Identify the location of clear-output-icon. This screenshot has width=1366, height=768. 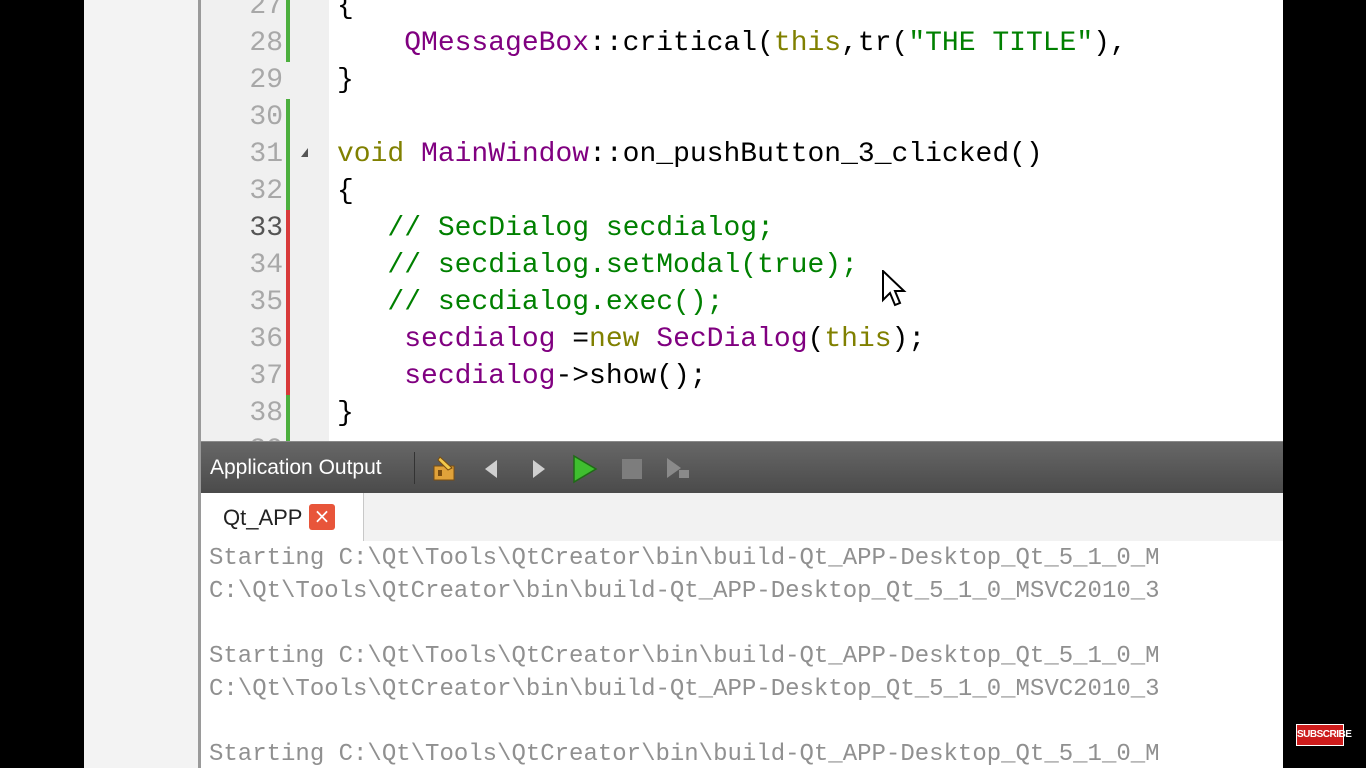
(445, 469).